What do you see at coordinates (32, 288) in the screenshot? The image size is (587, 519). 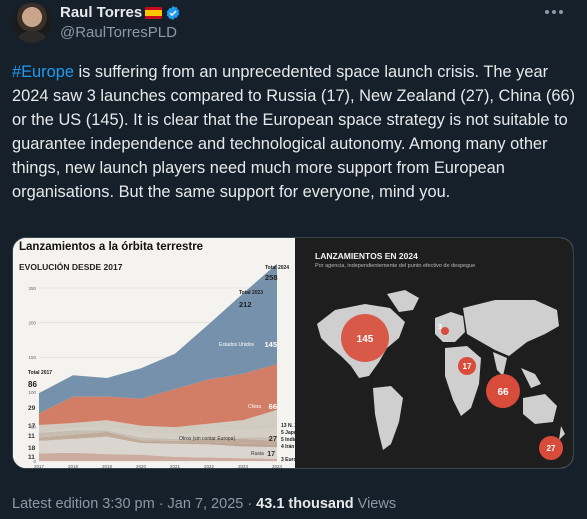 I see `y-tick-label: 250` at bounding box center [32, 288].